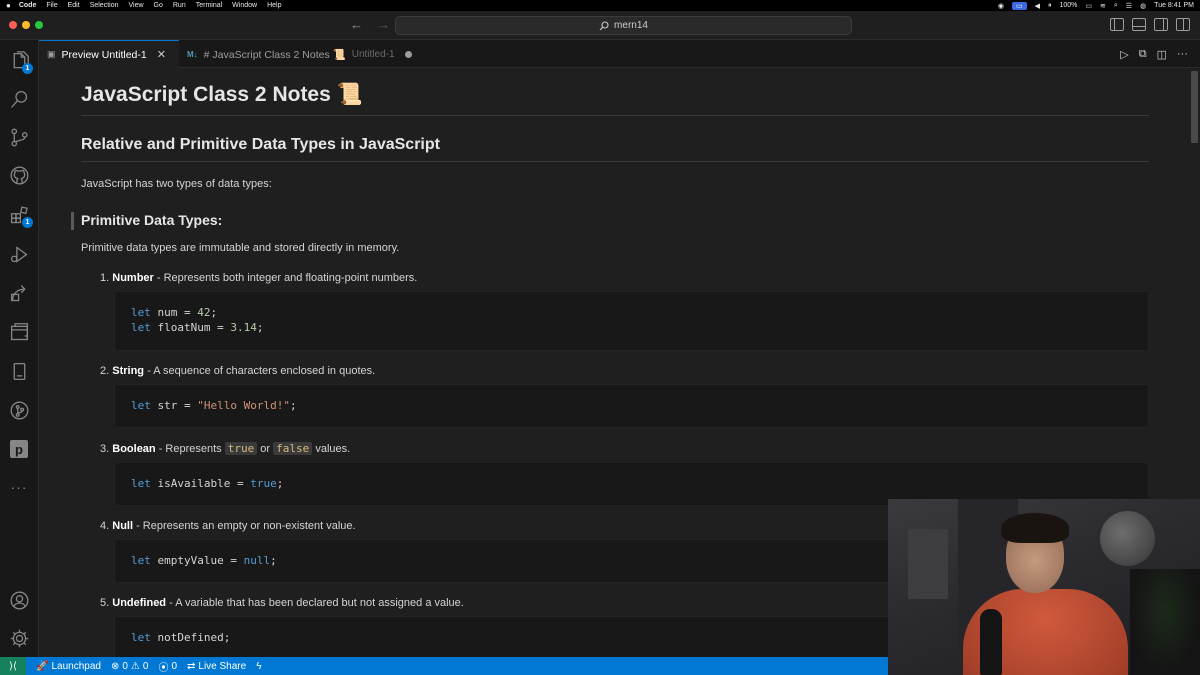  Describe the element at coordinates (1124, 54) in the screenshot. I see `run-icon: ▷` at that location.